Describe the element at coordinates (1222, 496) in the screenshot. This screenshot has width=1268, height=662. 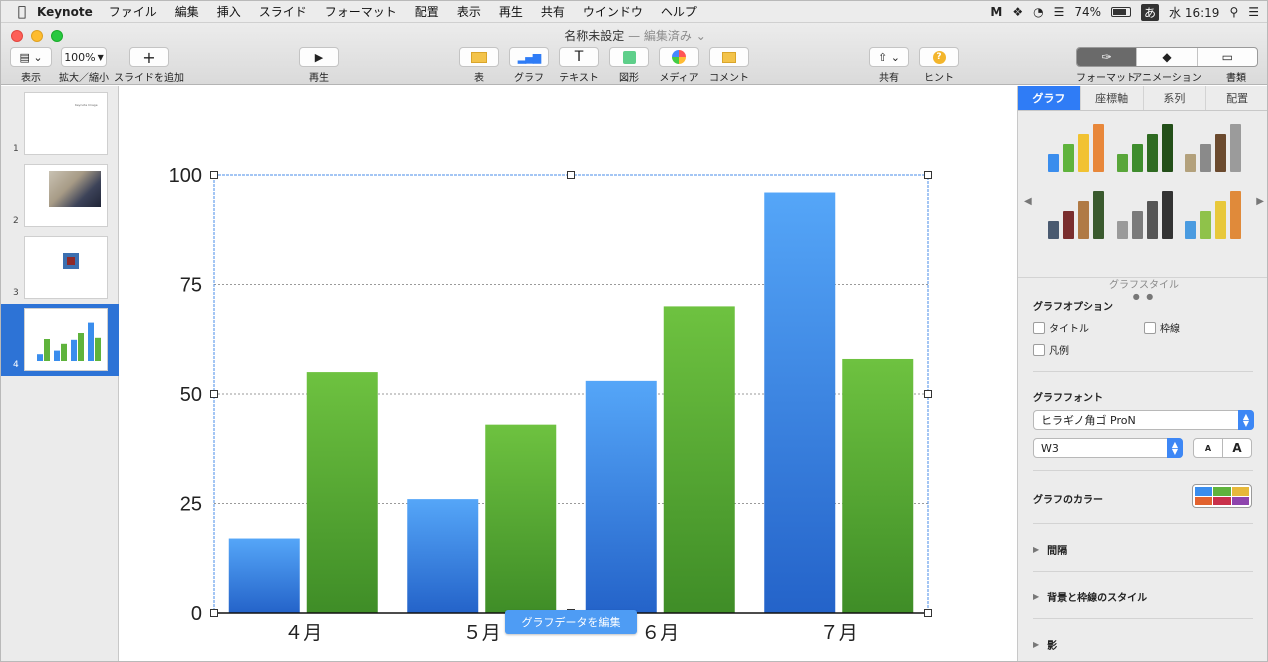
I see `chart-colors-picker` at that location.